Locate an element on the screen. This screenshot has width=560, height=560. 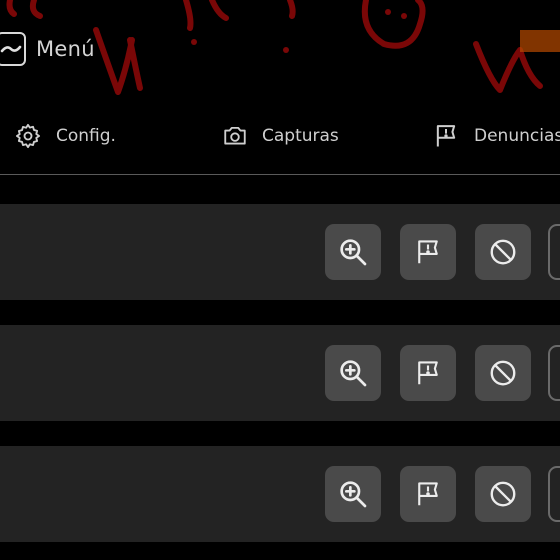
camera-icon is located at coordinates (235, 136).